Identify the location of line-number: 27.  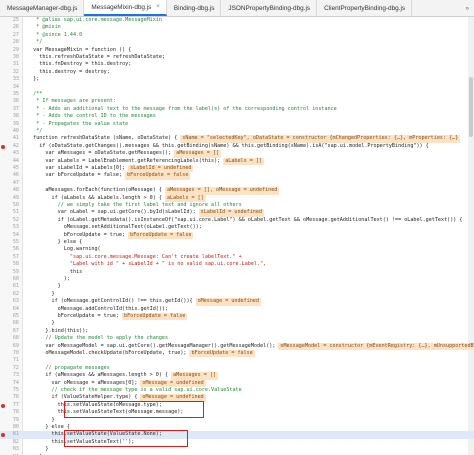
(9, 35).